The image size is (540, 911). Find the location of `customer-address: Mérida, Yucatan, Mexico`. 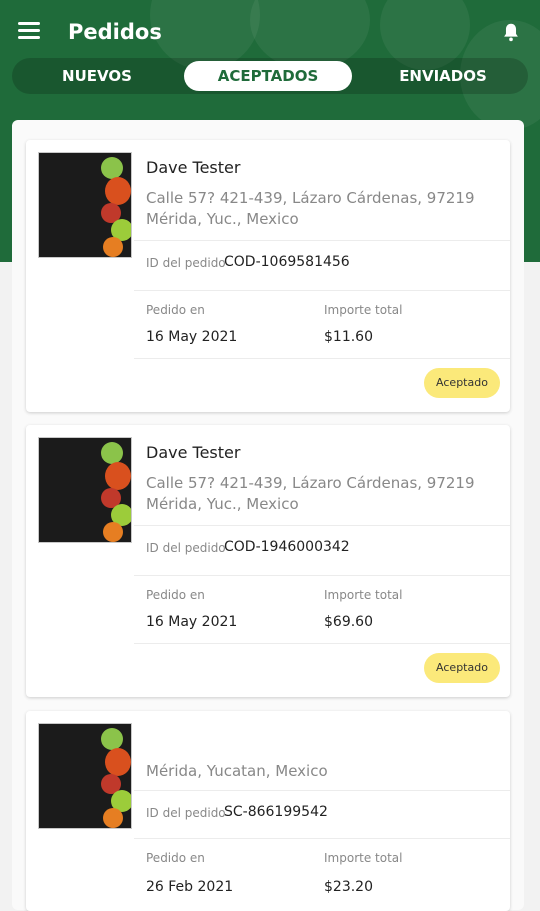

customer-address: Mérida, Yucatan, Mexico is located at coordinates (237, 771).